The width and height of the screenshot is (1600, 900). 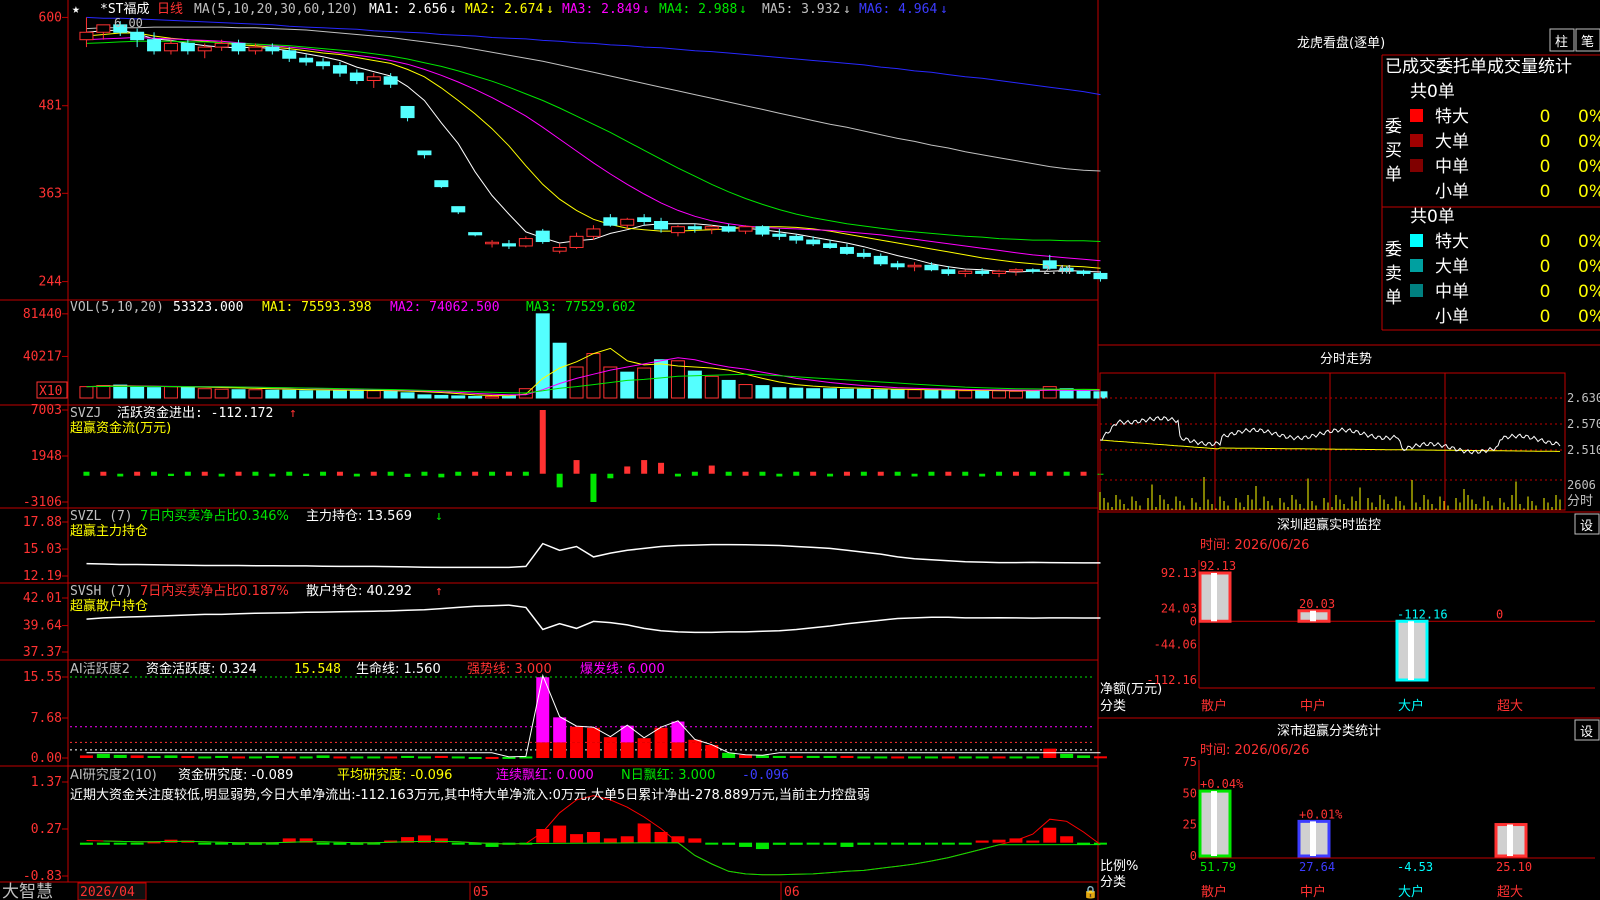 What do you see at coordinates (1452, 317) in the screenshot?
I see `lhb-row-name: 小单` at bounding box center [1452, 317].